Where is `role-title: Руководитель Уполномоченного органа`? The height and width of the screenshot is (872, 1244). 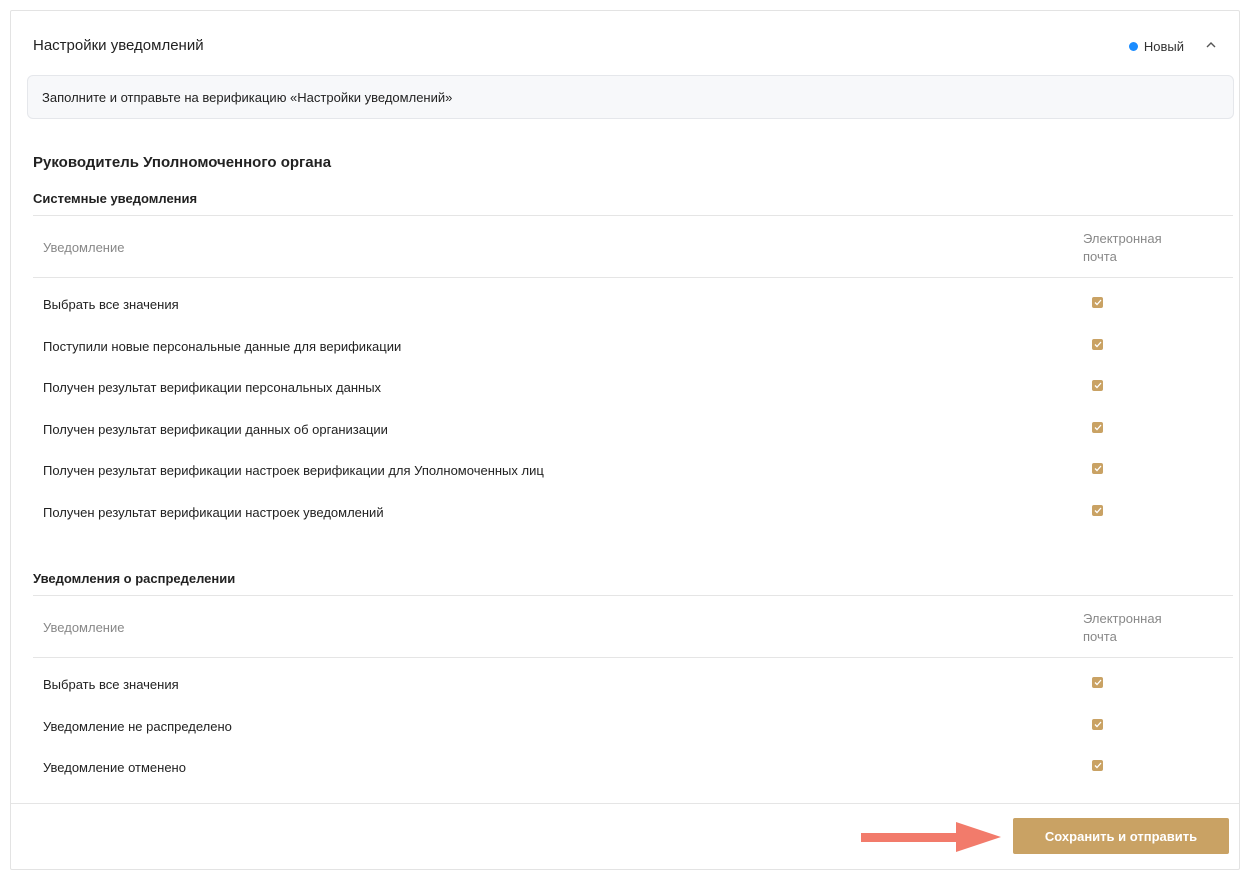 role-title: Руководитель Уполномоченного органа is located at coordinates (182, 162).